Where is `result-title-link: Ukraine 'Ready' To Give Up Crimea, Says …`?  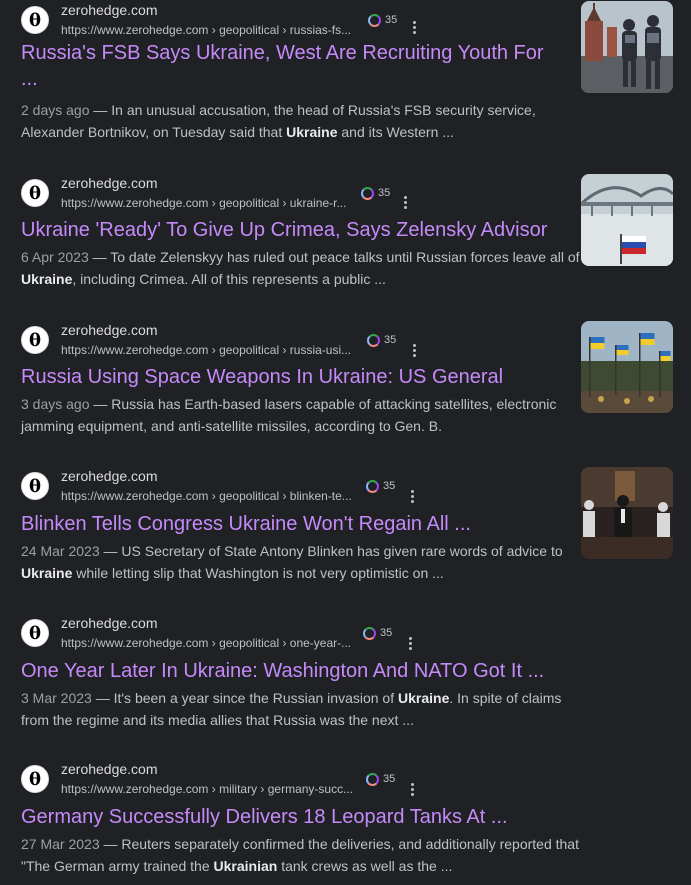
result-title-link: Ukraine 'Ready' To Give Up Crimea, Says … is located at coordinates (291, 230).